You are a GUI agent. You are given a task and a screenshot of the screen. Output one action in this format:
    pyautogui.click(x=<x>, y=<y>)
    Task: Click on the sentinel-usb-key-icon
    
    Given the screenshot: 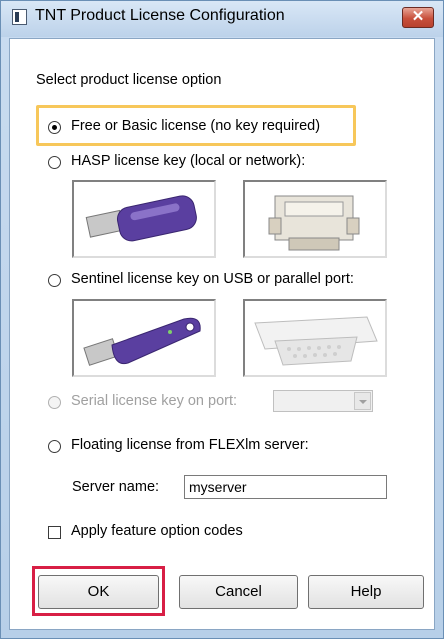 What is the action you would take?
    pyautogui.click(x=142, y=341)
    